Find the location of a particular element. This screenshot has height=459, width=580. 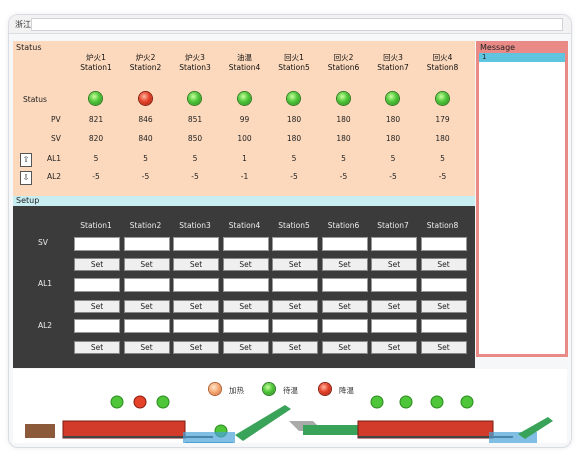

station-name-label: Station4 is located at coordinates (244, 67).